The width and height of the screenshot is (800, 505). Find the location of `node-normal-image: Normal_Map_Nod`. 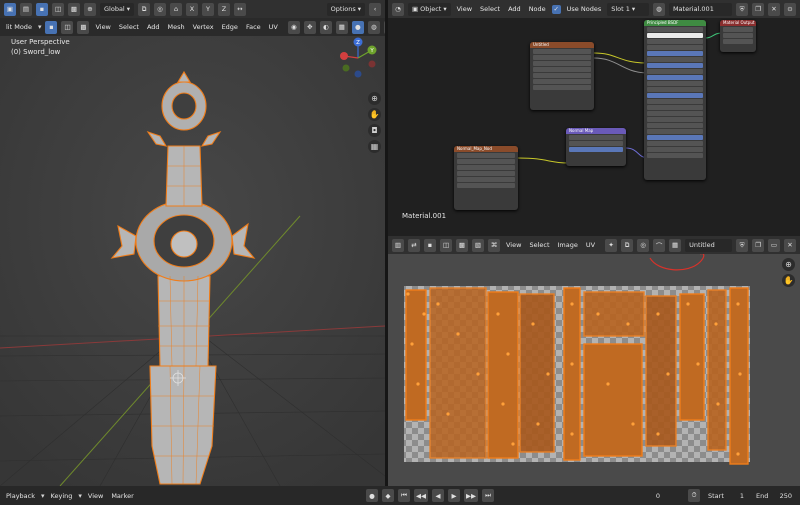

node-normal-image: Normal_Map_Nod is located at coordinates (486, 178).